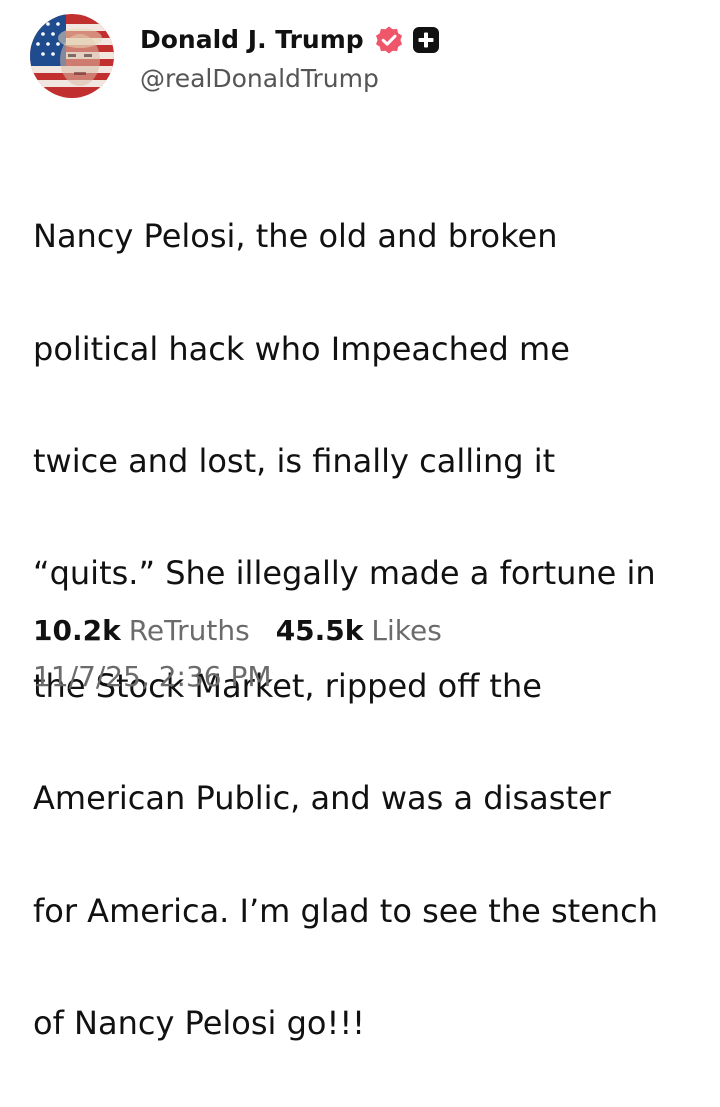 Image resolution: width=720 pixels, height=1107 pixels. Describe the element at coordinates (301, 348) in the screenshot. I see `post-text-line: political hack who Impeached me` at that location.